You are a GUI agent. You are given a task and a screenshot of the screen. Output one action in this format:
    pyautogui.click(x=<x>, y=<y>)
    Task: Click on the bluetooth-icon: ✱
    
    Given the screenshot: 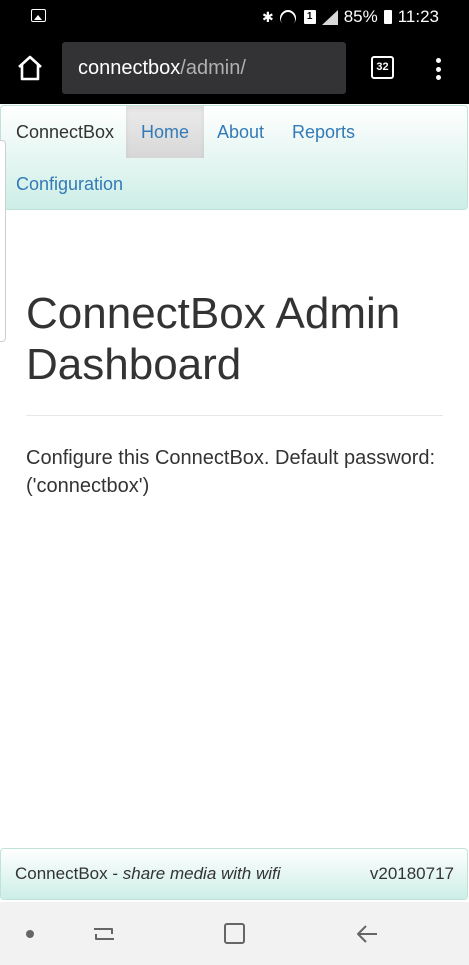 What is the action you would take?
    pyautogui.click(x=267, y=16)
    